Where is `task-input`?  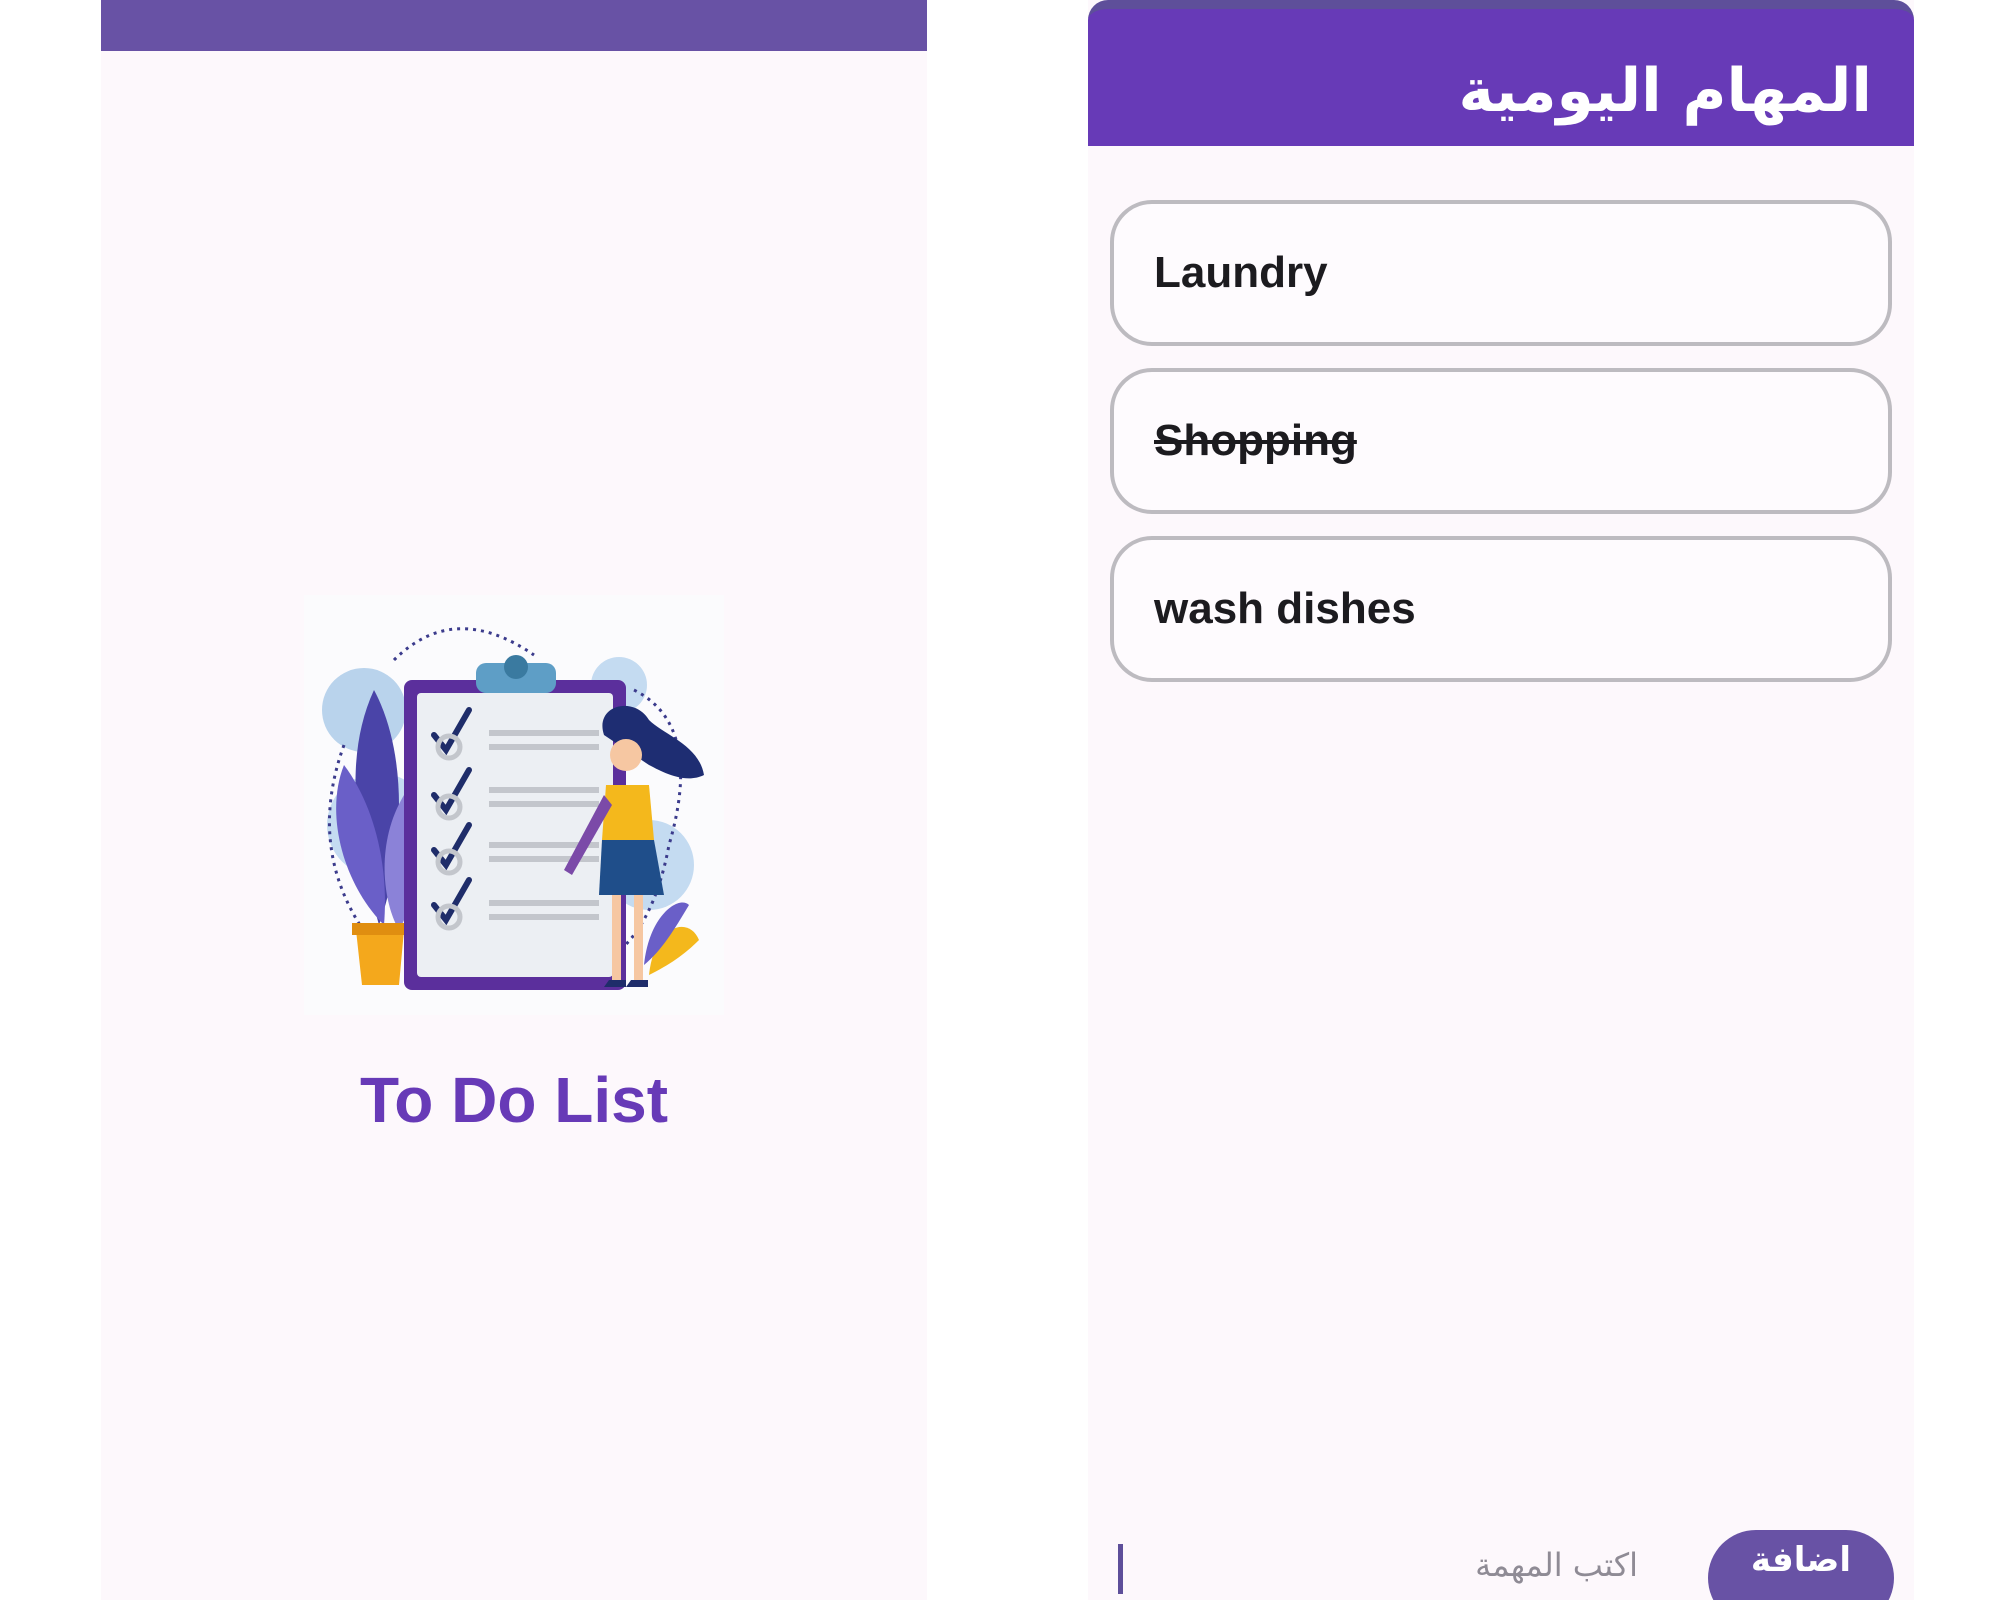
task-input is located at coordinates (1385, 1565).